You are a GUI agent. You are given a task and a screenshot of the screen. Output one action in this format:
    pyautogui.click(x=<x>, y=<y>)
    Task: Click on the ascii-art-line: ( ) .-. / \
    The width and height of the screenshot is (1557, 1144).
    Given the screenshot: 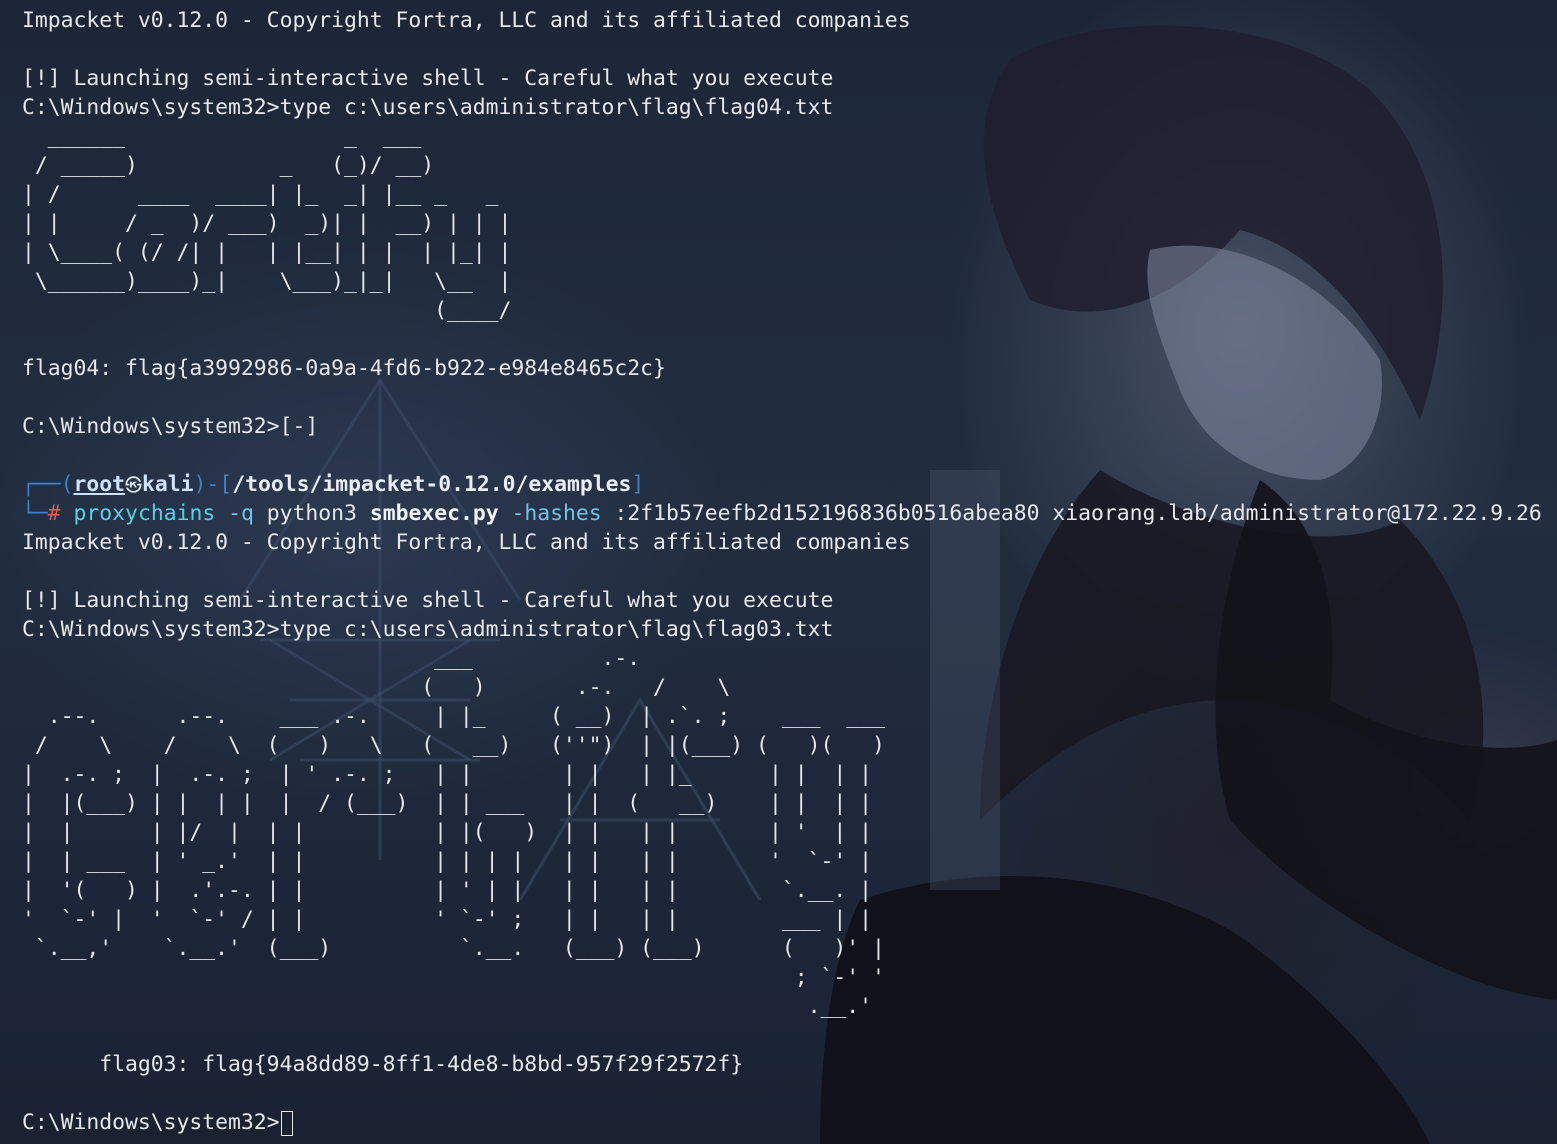 What is the action you would take?
    pyautogui.click(x=376, y=687)
    